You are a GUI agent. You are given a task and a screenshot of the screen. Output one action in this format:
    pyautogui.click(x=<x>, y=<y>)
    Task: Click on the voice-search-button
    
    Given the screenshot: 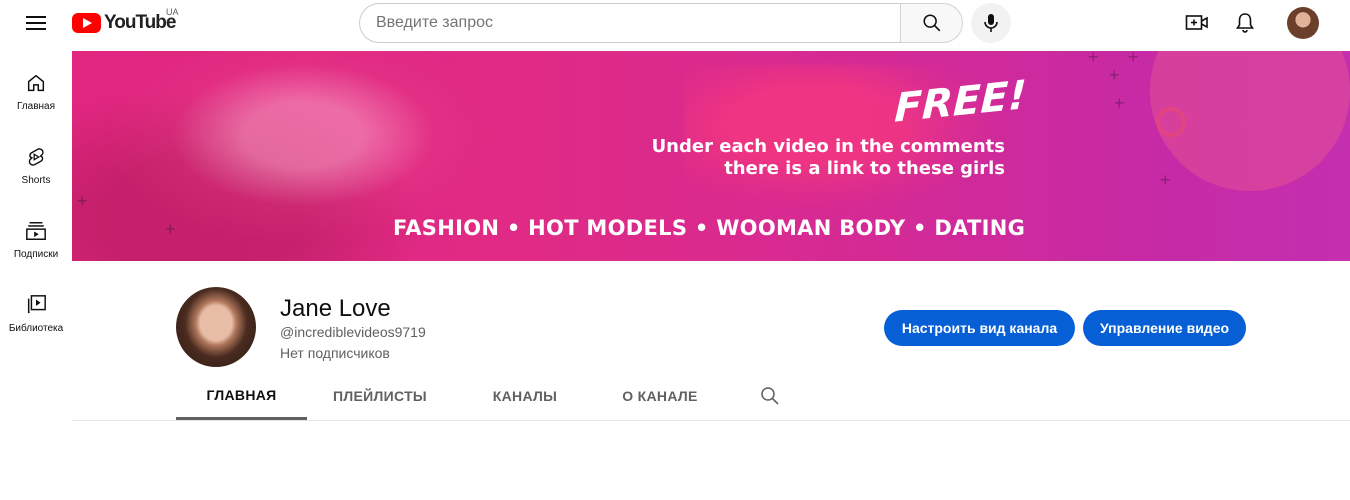 What is the action you would take?
    pyautogui.click(x=991, y=23)
    